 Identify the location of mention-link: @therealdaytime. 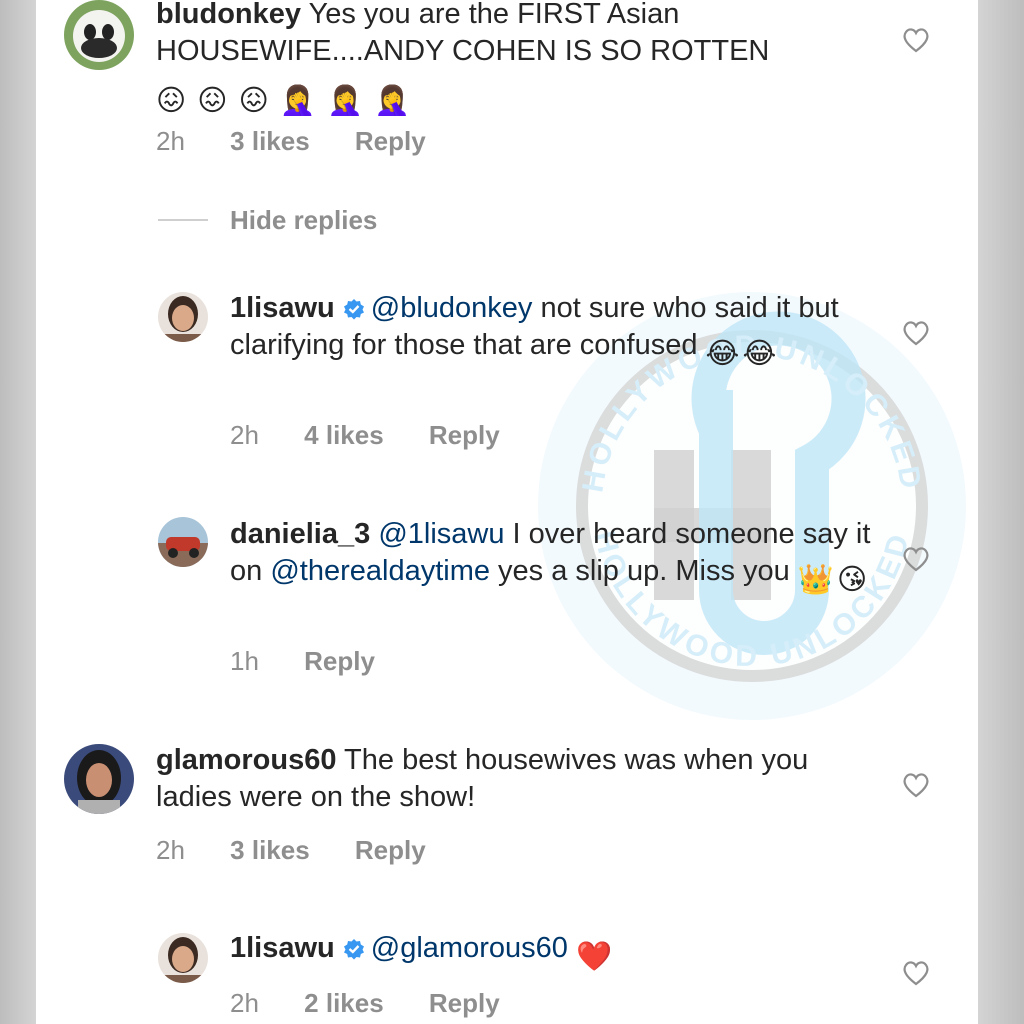
(380, 571).